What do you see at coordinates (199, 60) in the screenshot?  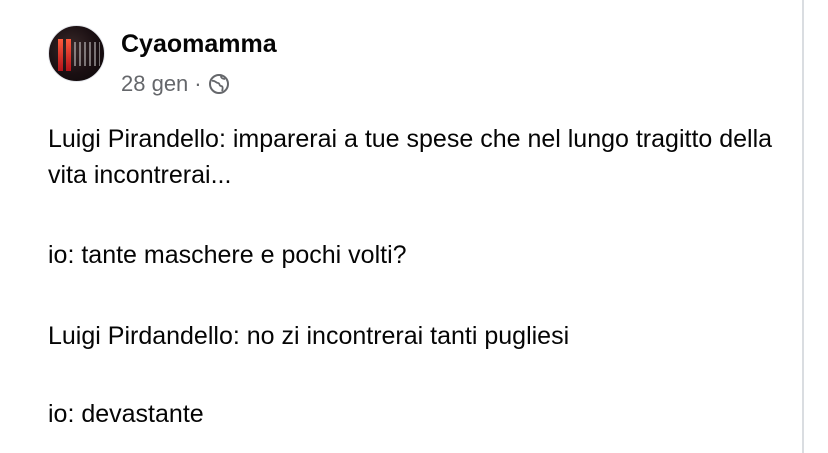 I see `post-meta: Cyaomamma 28 gen ·` at bounding box center [199, 60].